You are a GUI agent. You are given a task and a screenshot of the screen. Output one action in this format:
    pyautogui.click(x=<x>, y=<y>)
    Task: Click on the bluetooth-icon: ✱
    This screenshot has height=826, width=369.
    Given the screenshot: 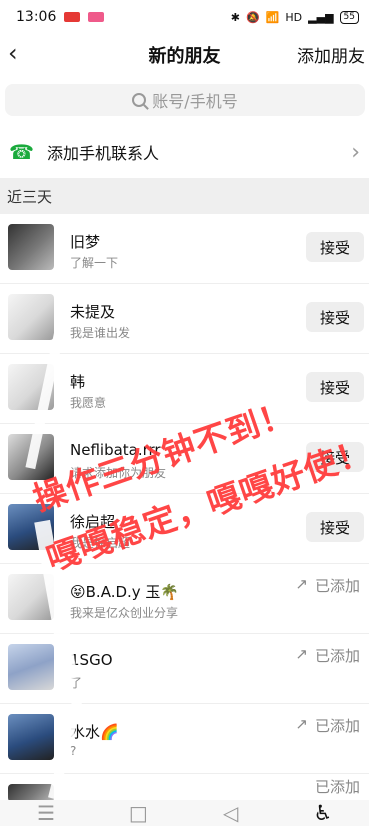 What is the action you would take?
    pyautogui.click(x=235, y=17)
    